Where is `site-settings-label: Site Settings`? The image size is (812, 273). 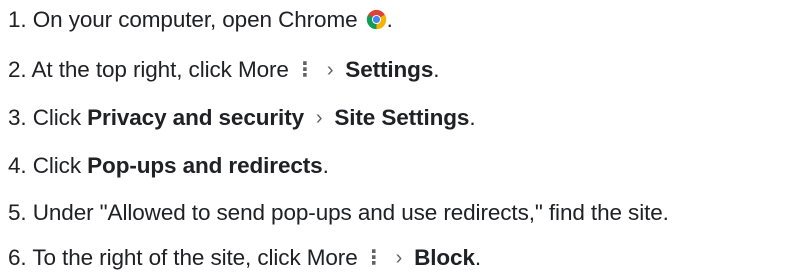
site-settings-label: Site Settings is located at coordinates (402, 117).